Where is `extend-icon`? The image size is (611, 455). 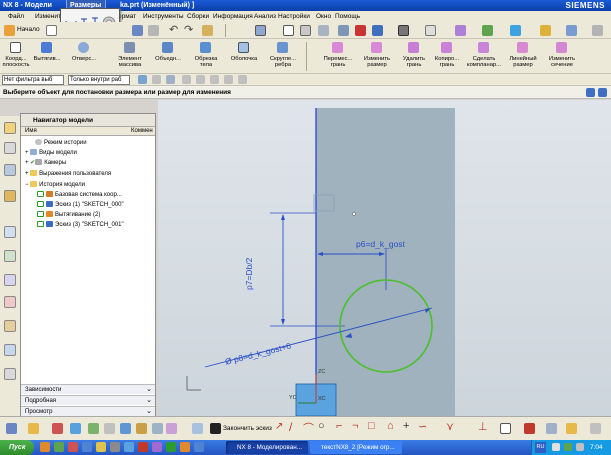
extend-icon is located at coordinates (171, 428).